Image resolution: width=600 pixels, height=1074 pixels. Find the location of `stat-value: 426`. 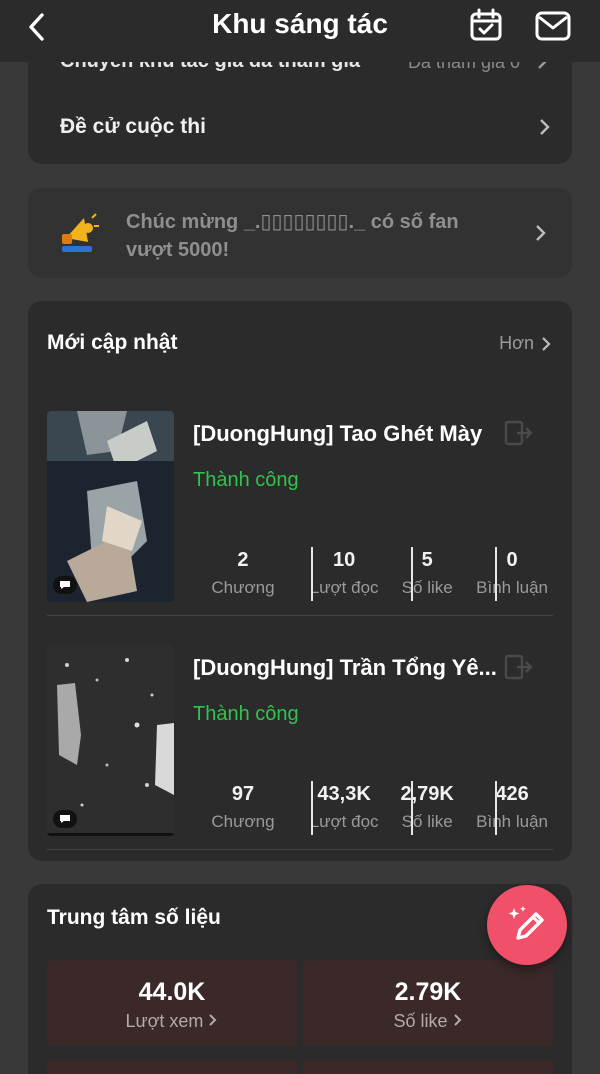

stat-value: 426 is located at coordinates (512, 794).